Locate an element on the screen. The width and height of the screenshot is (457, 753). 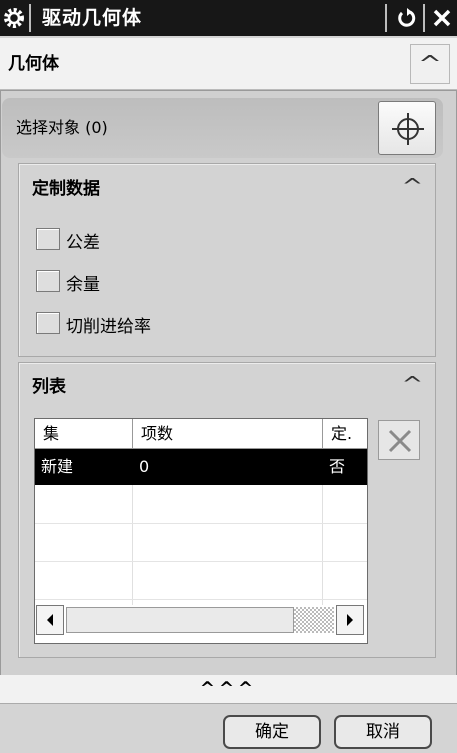
select-object-row: 选择对象 (0) is located at coordinates (222, 128).